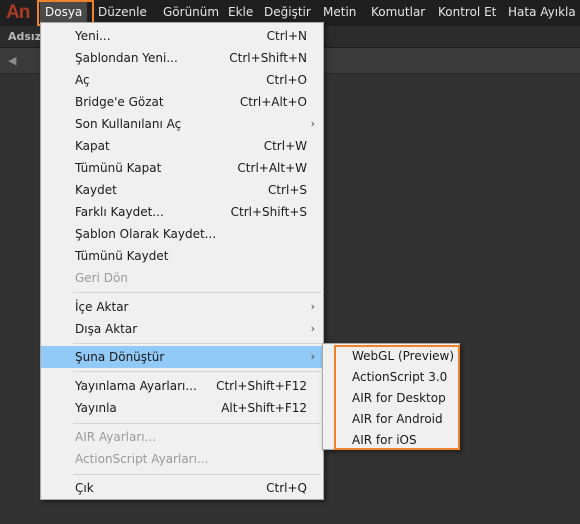 The width and height of the screenshot is (580, 524). Describe the element at coordinates (18, 12) in the screenshot. I see `app-logo: An` at that location.